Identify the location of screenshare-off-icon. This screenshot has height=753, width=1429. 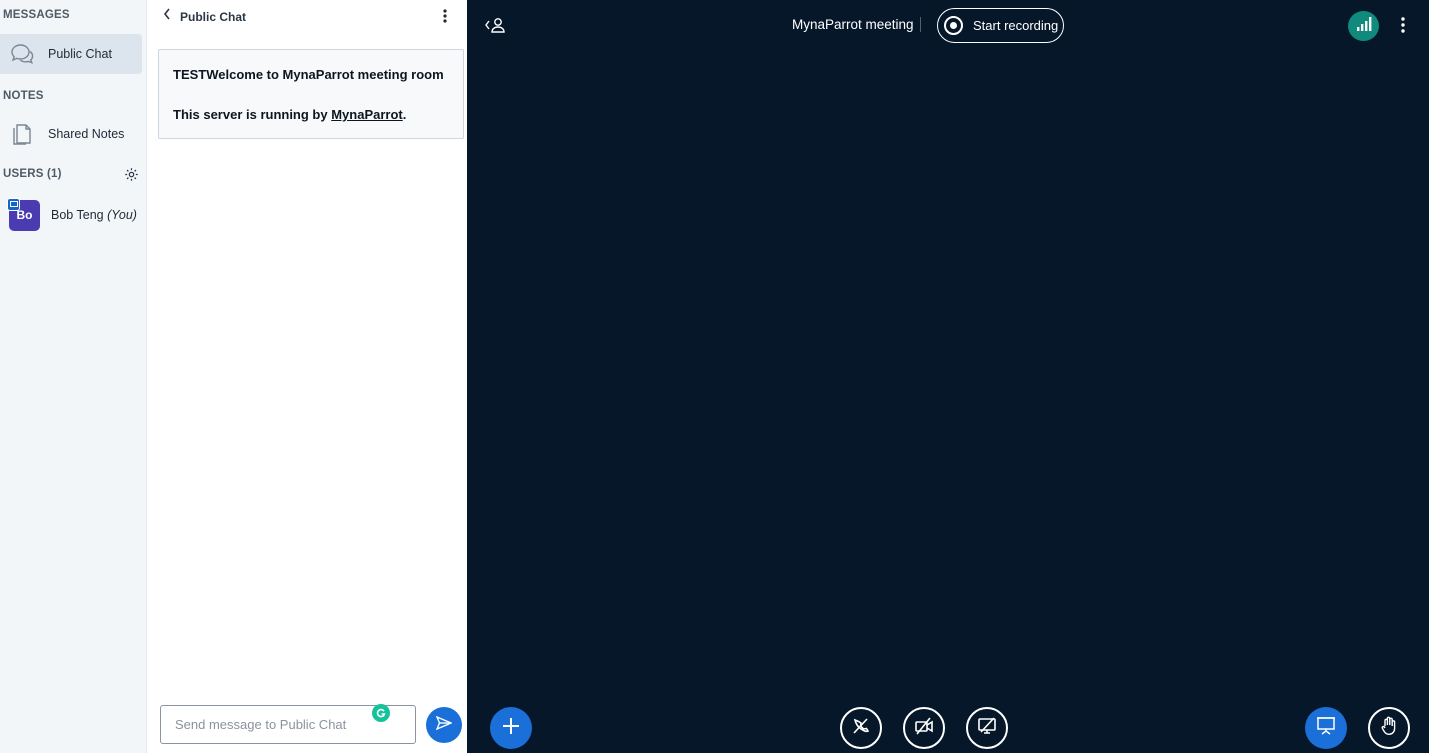
(987, 728).